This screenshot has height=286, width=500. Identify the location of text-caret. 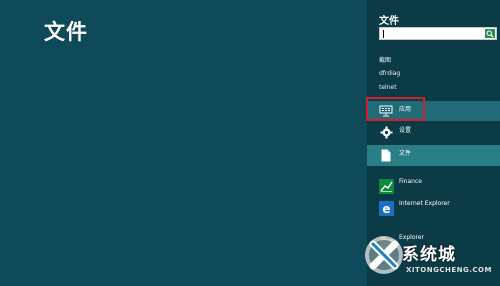
(383, 34).